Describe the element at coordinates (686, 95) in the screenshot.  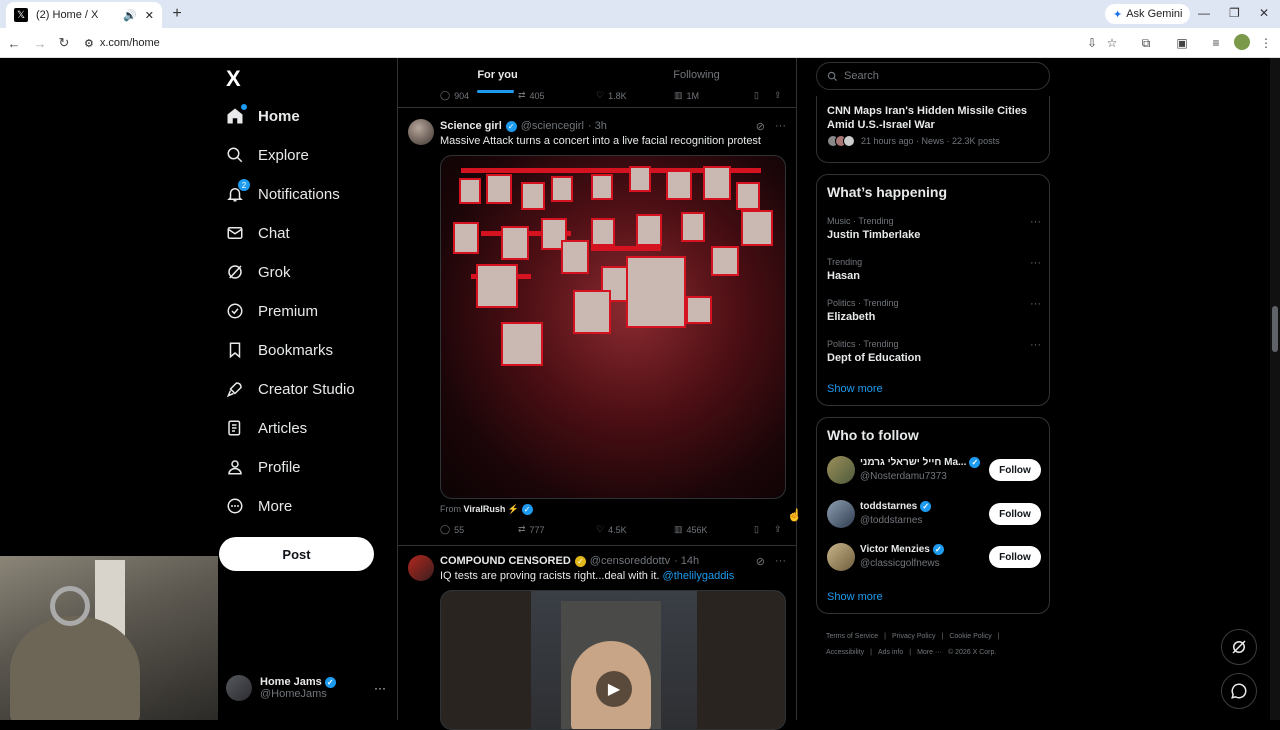
I see `views-action: ▥ 1M` at that location.